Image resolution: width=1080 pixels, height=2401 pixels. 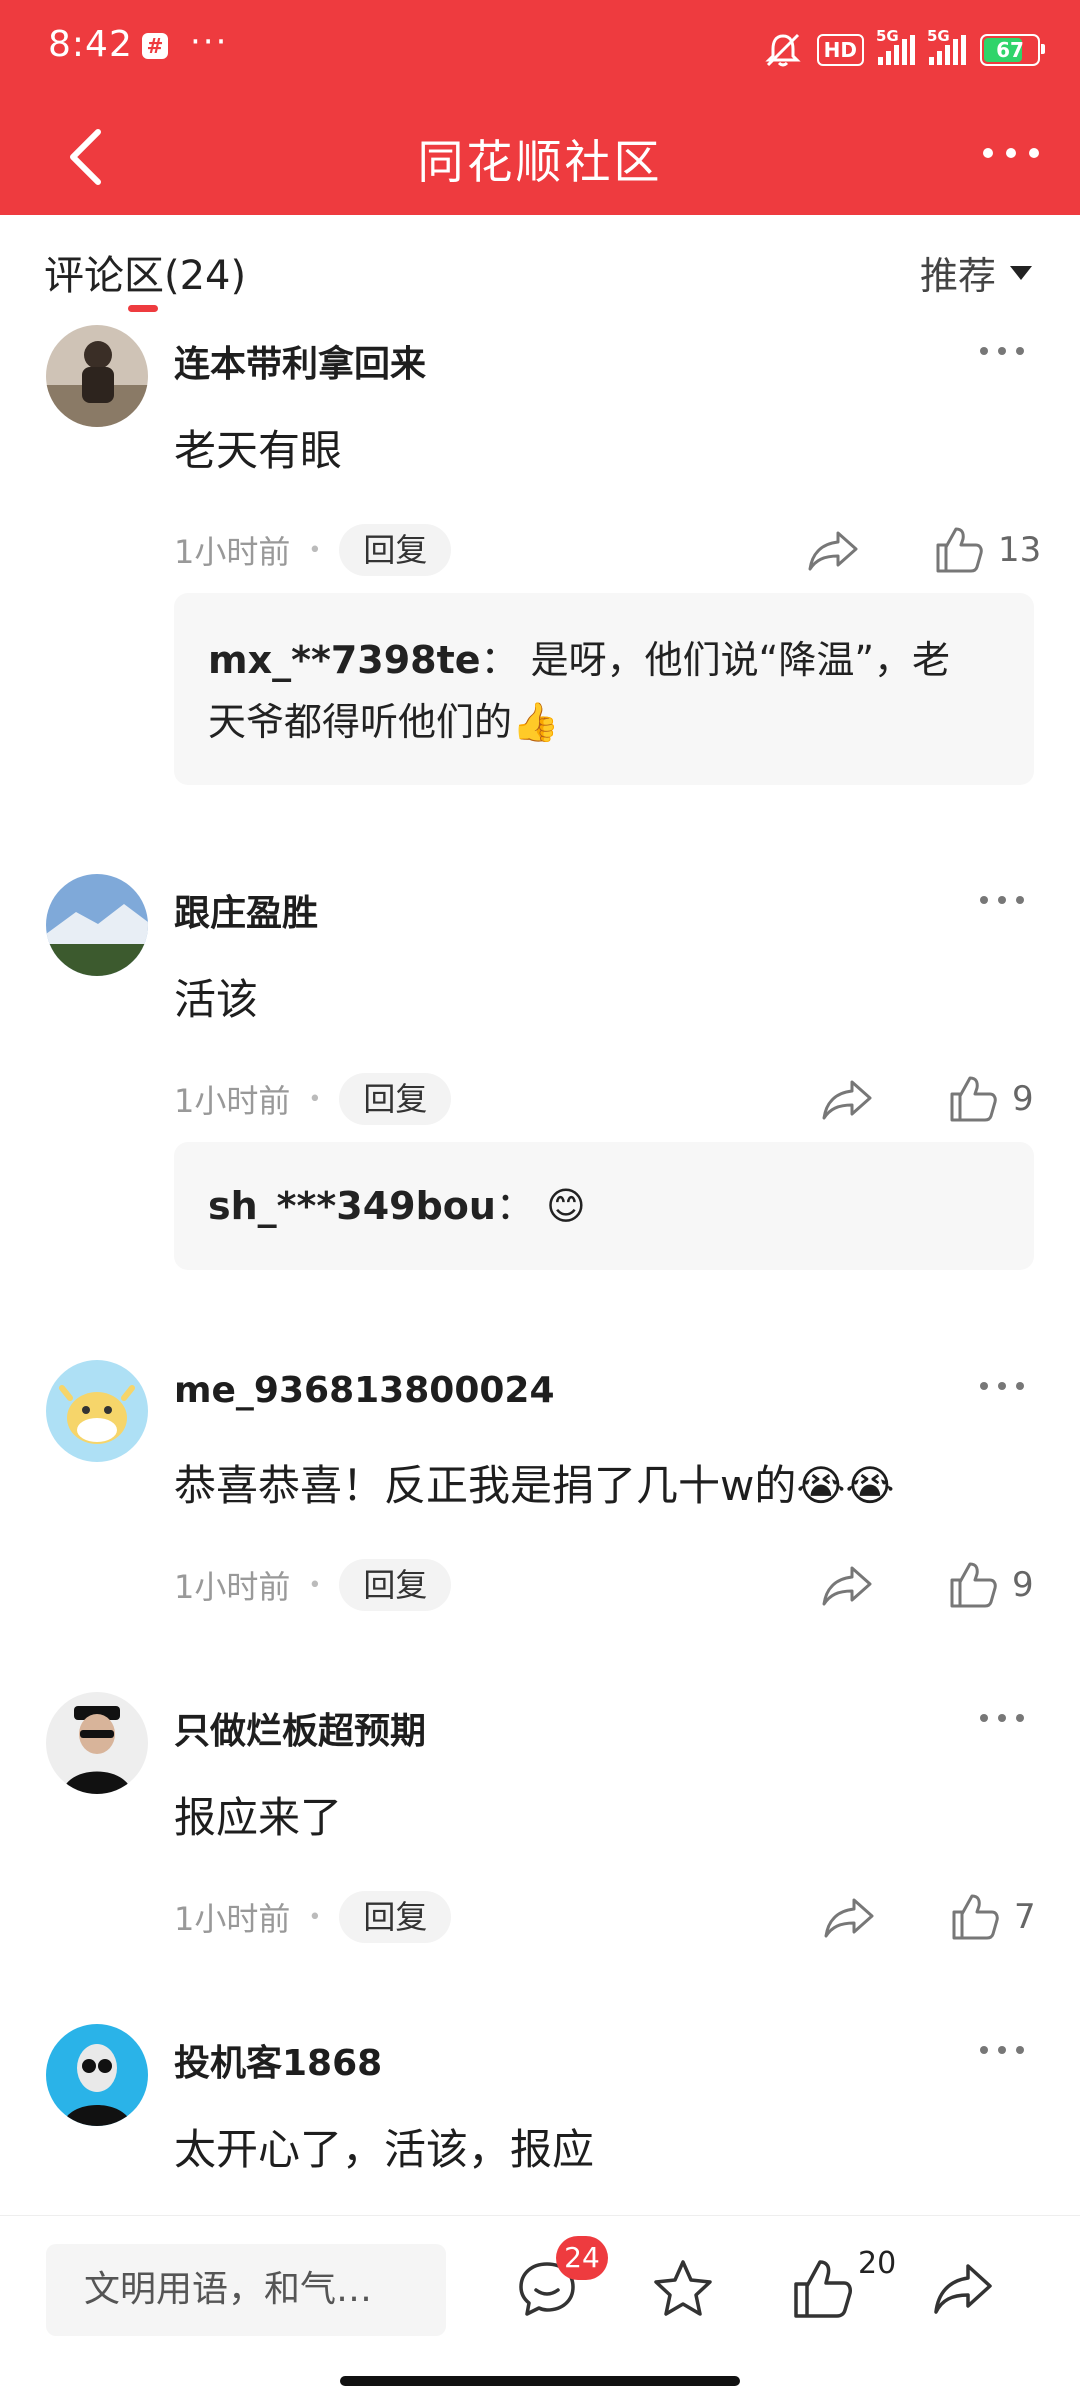 I want to click on star-icon, so click(x=683, y=2289).